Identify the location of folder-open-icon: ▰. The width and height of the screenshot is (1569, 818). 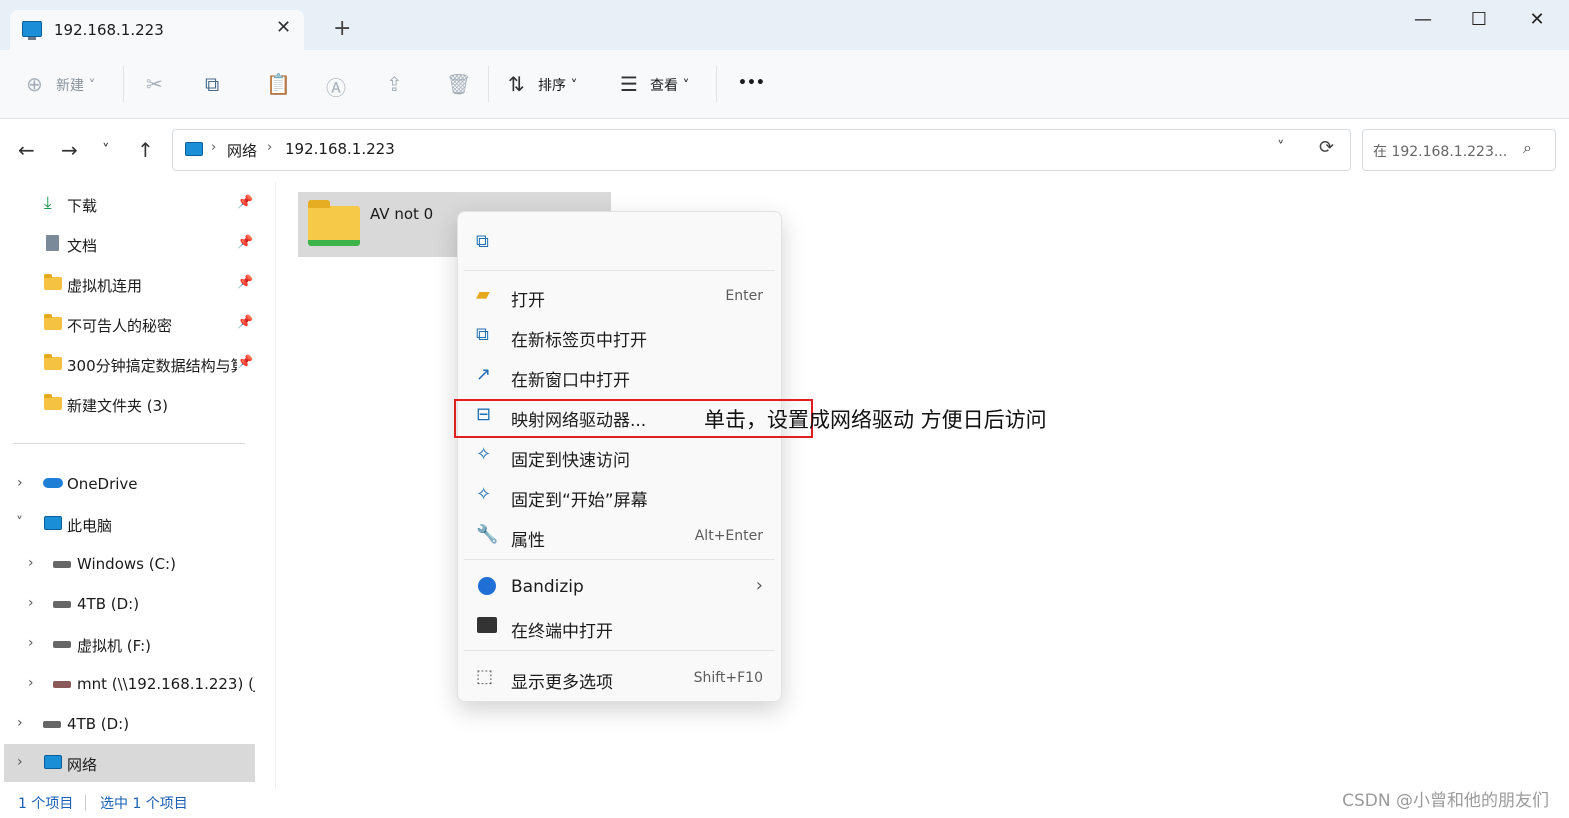
(483, 294).